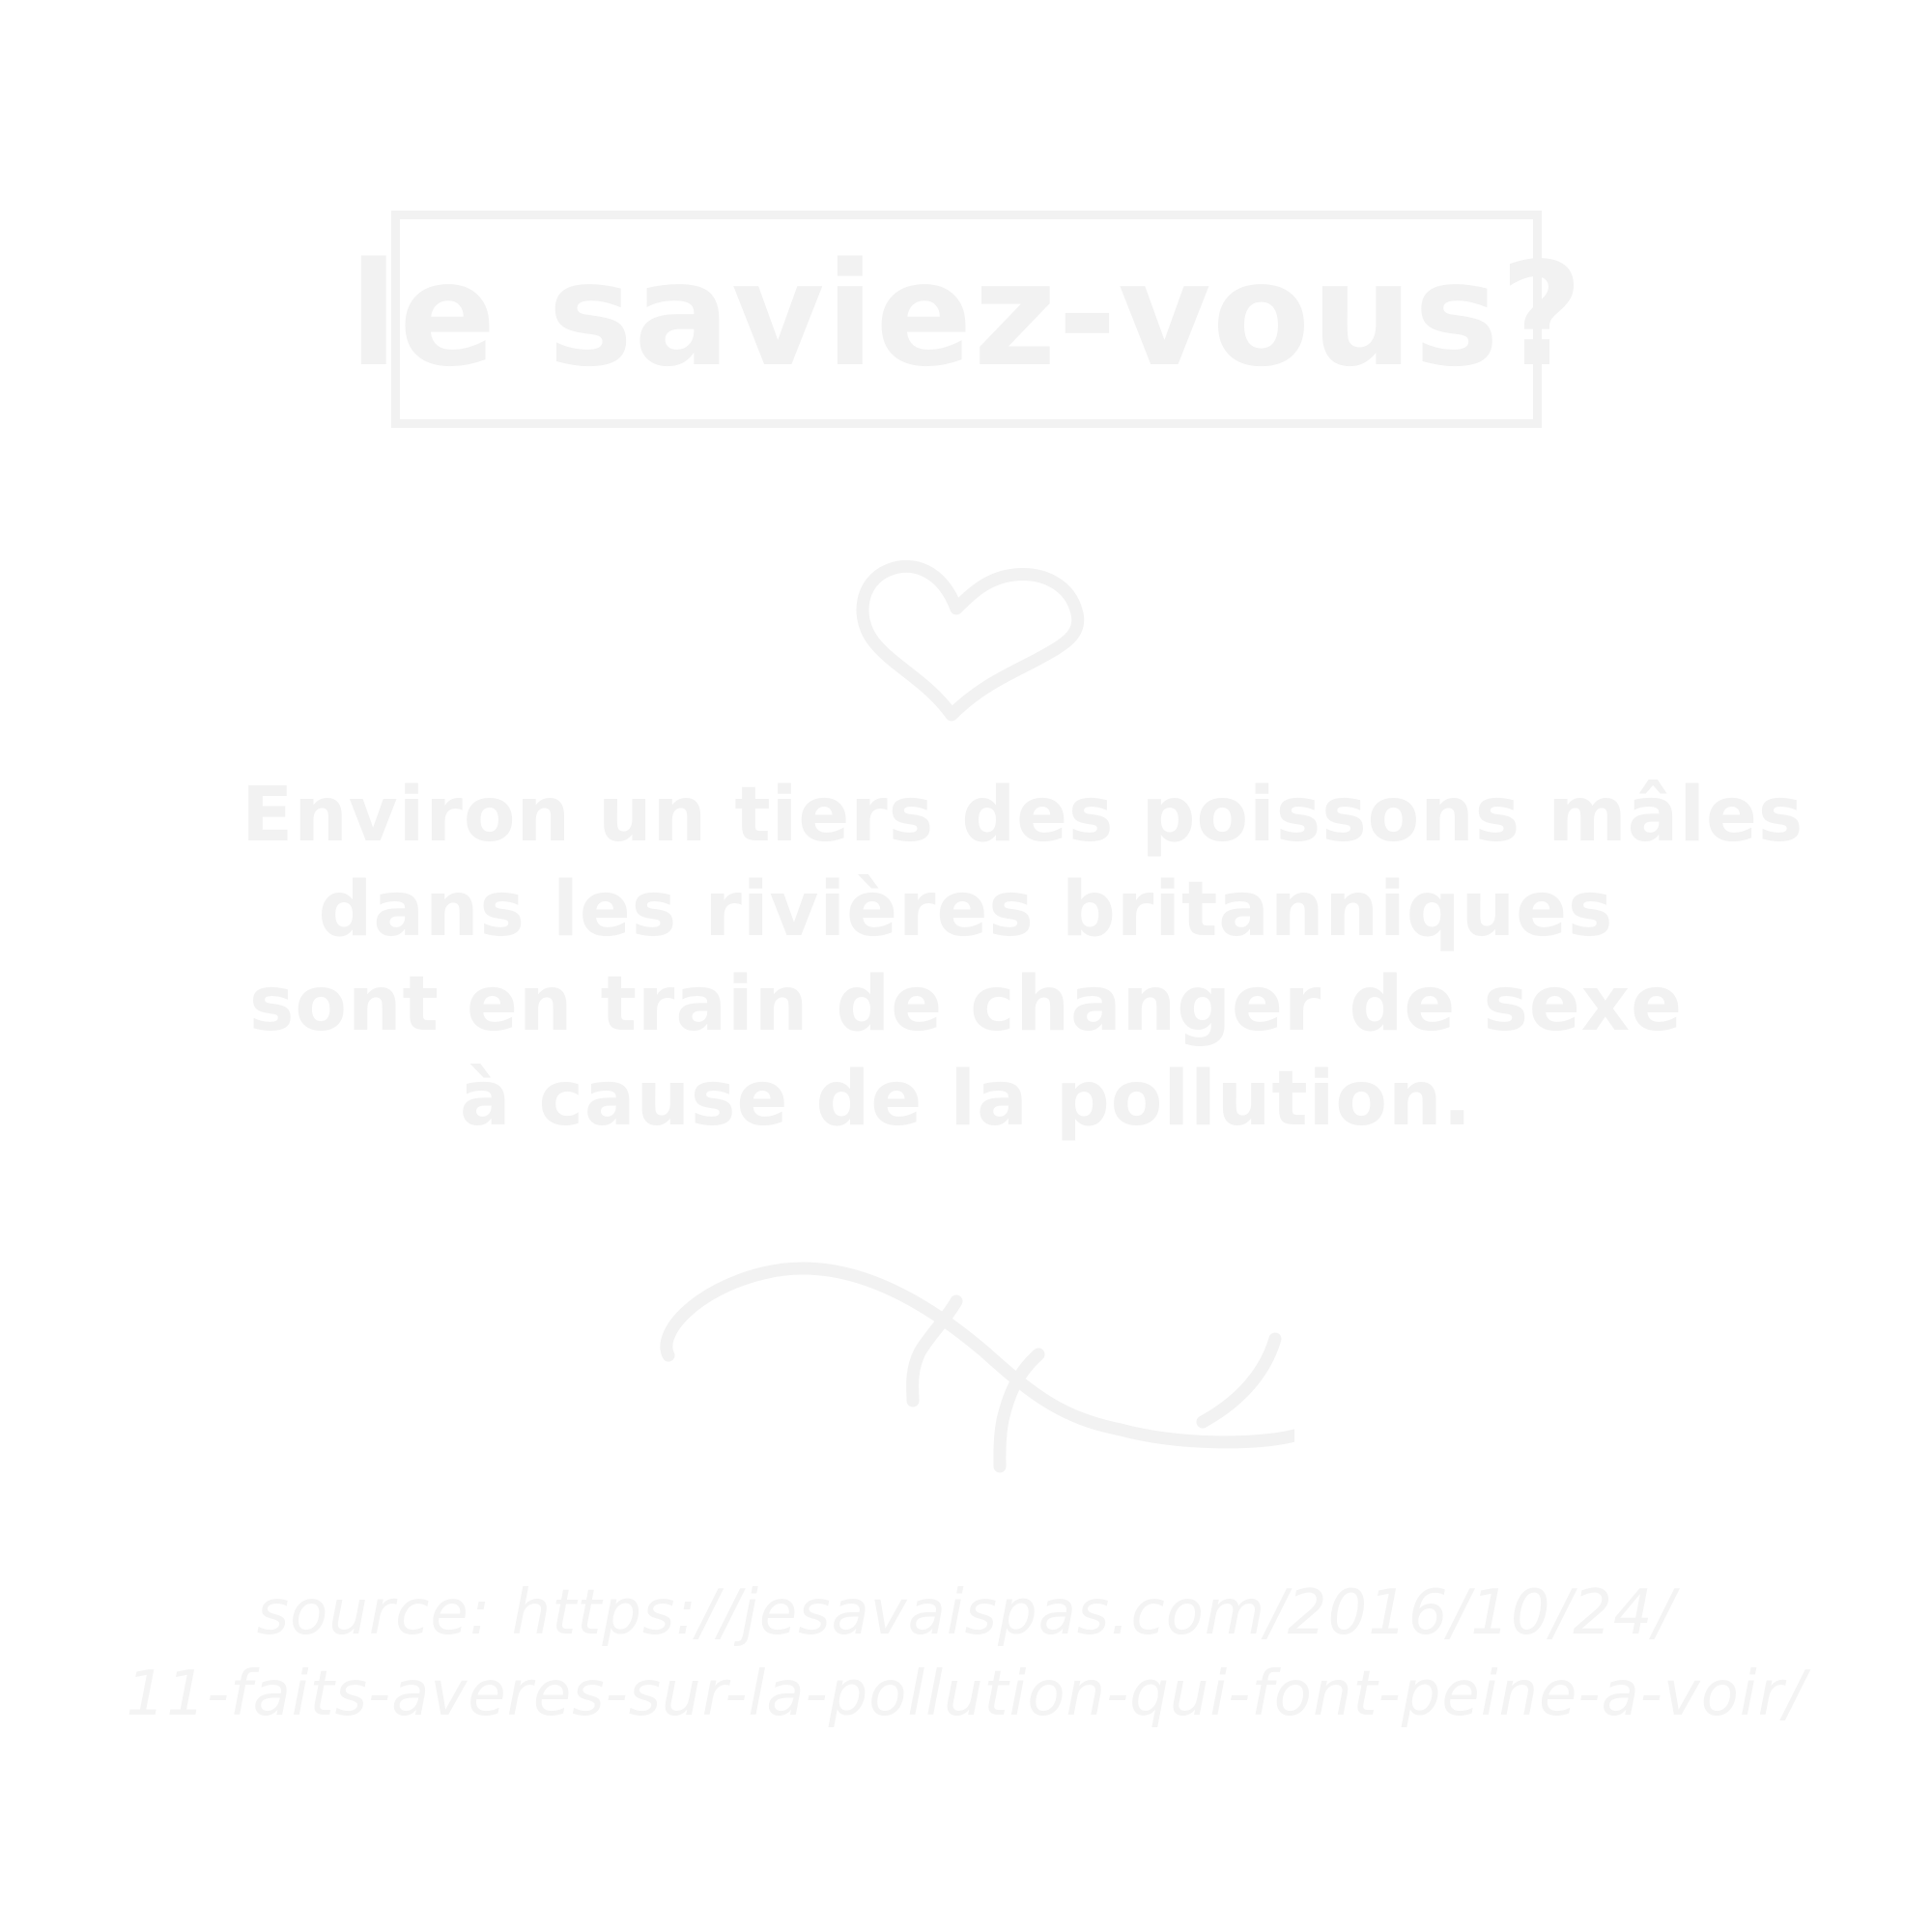  I want to click on fact-line: dans les rivières britanniques, so click(966, 910).